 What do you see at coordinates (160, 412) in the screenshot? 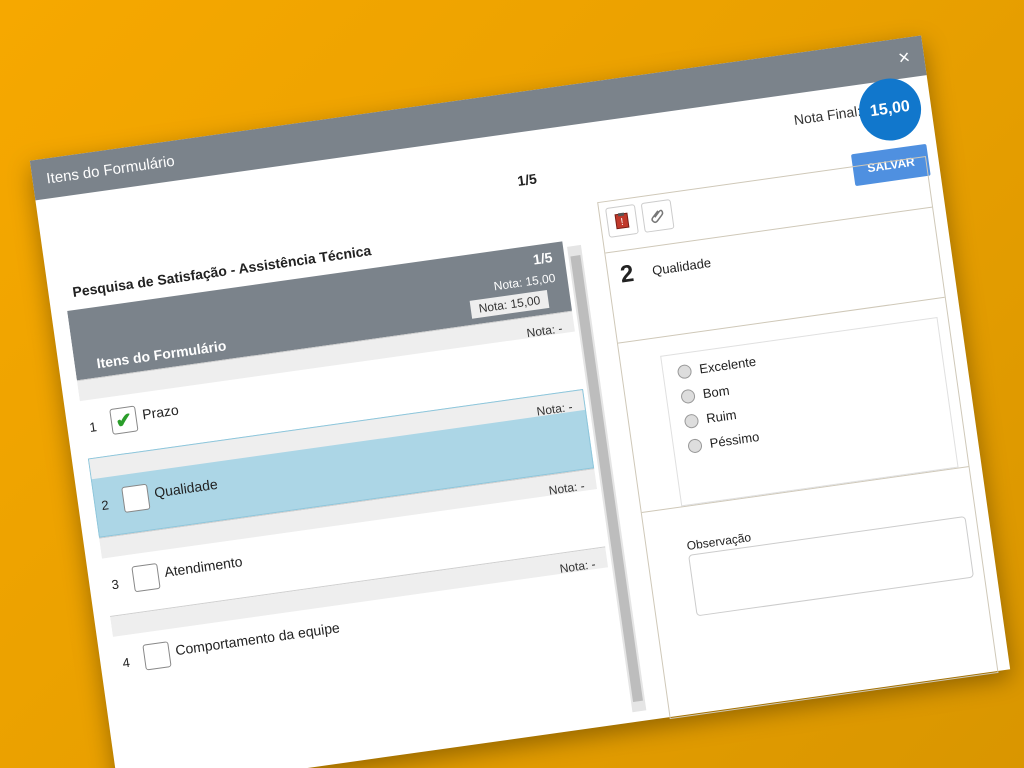
I see `item-label: Prazo` at bounding box center [160, 412].